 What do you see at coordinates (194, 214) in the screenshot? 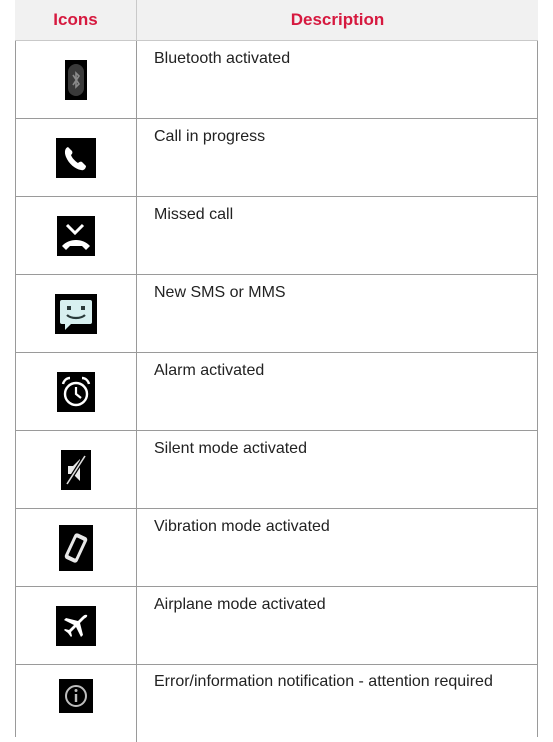
I see `row-description: Missed call` at bounding box center [194, 214].